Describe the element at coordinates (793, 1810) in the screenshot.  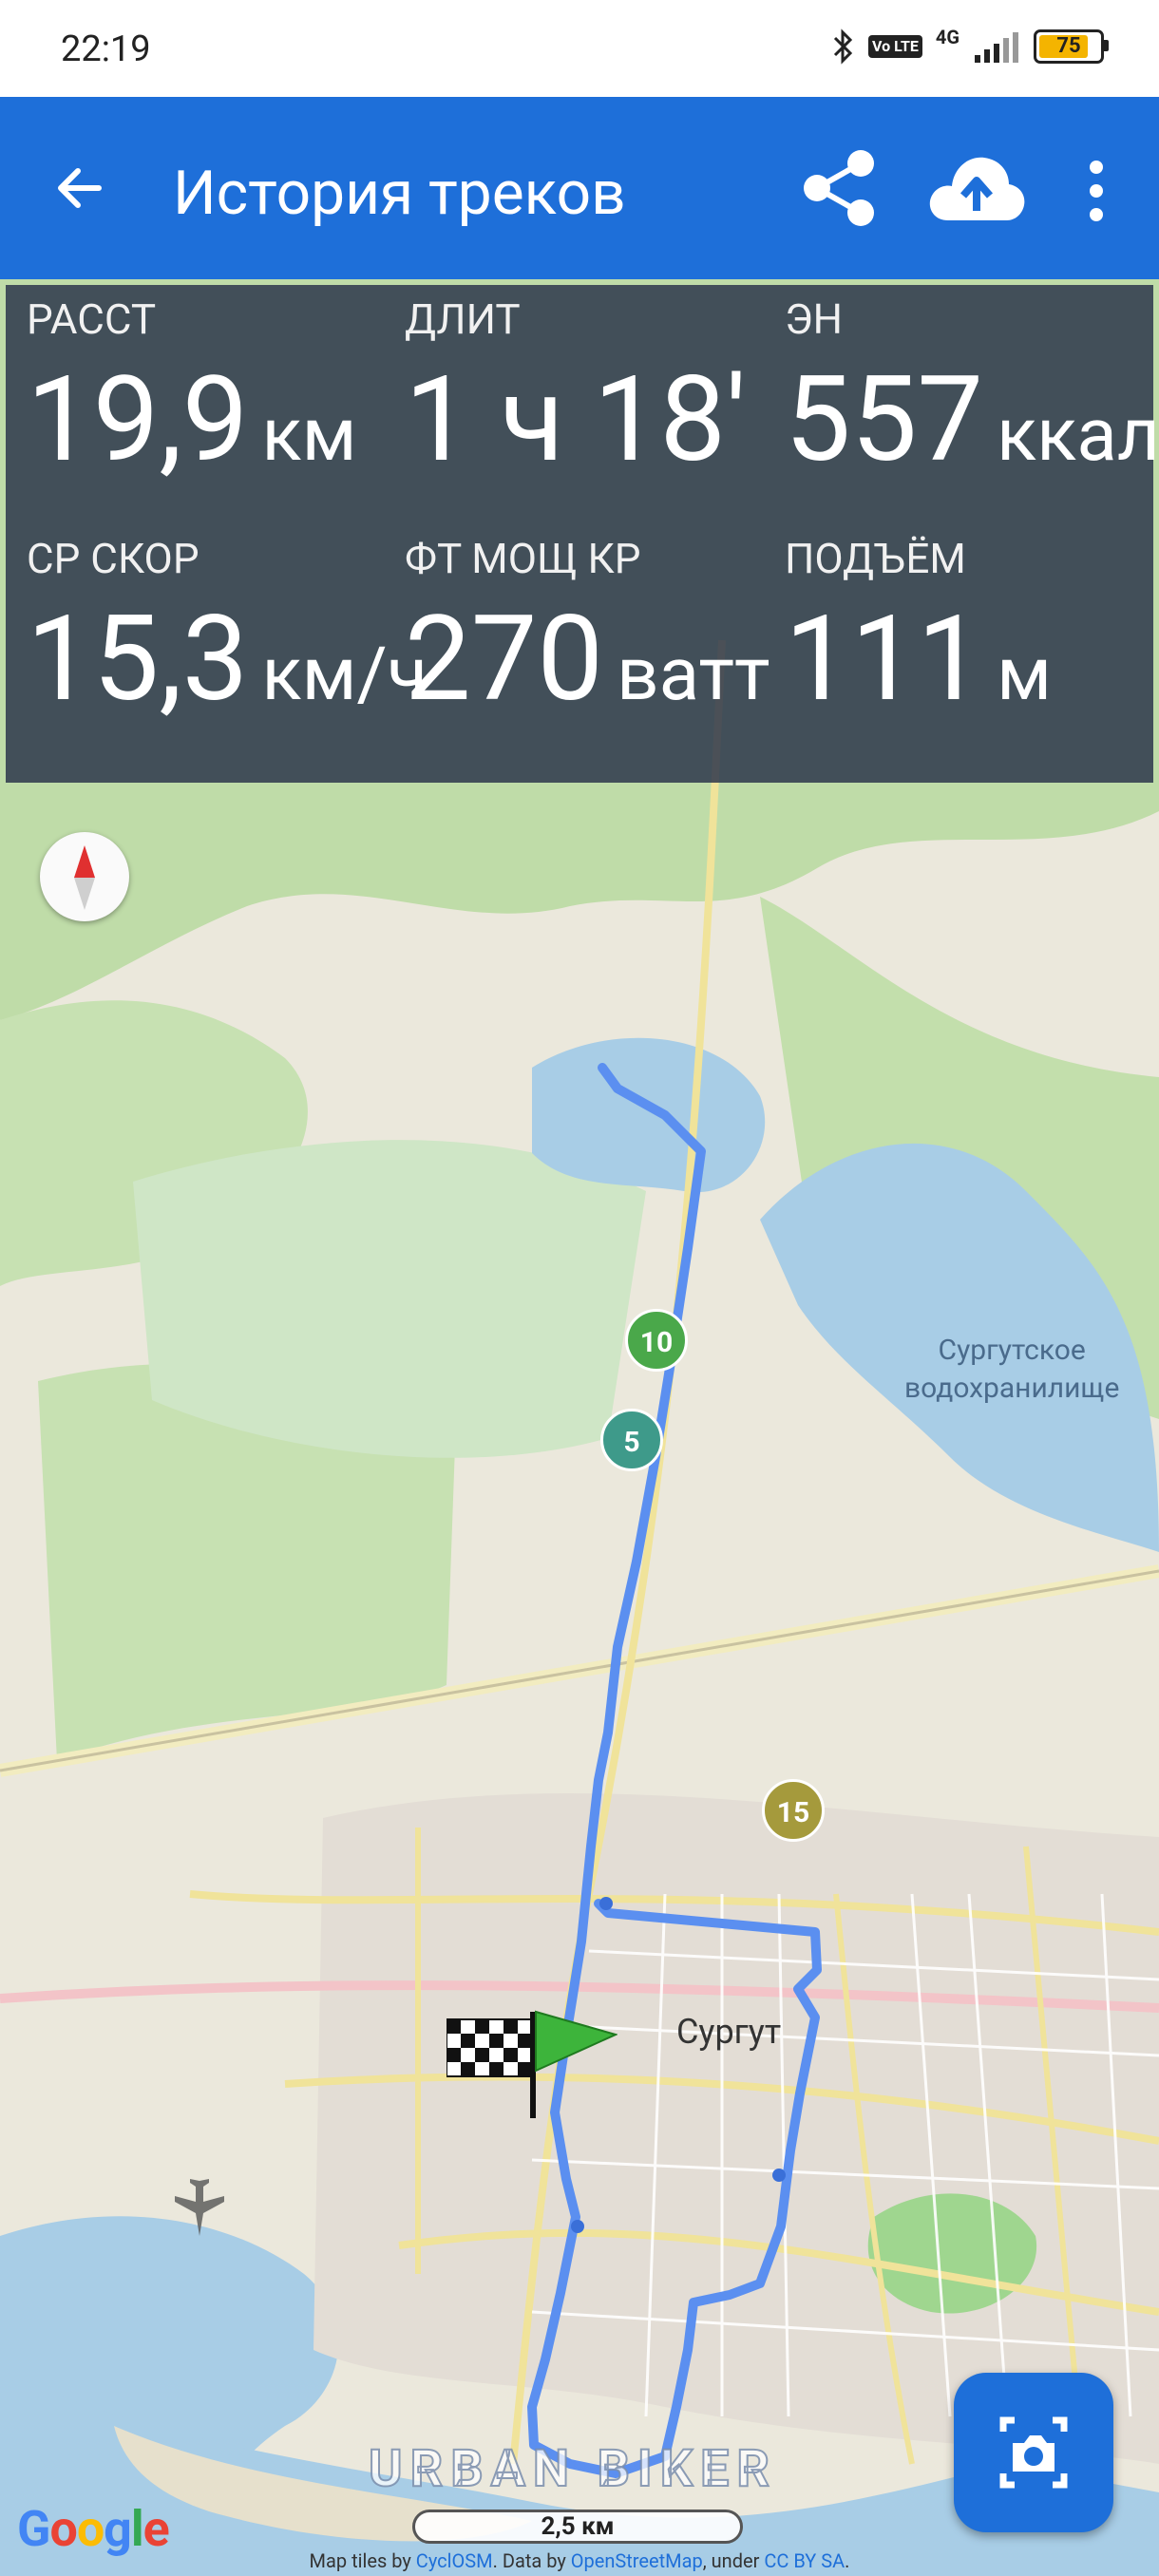
I see `km-marker-15: 15` at that location.